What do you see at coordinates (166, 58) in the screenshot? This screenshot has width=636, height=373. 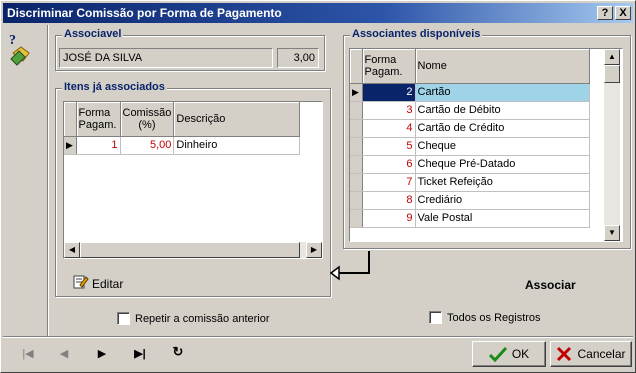 I see `associavel-name-field: JOSÉ DA SILVA` at bounding box center [166, 58].